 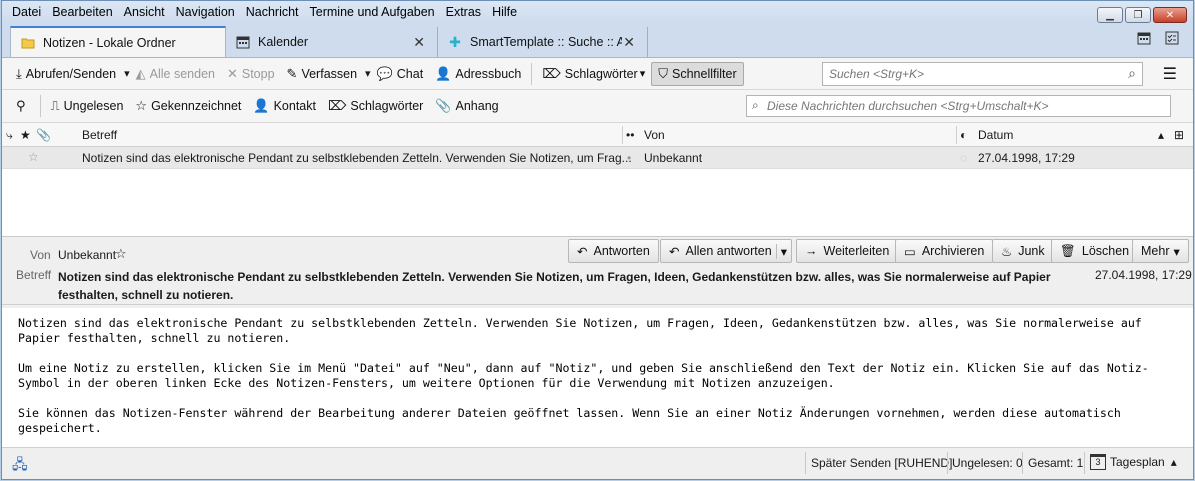 What do you see at coordinates (674, 251) in the screenshot?
I see `reply-all-icon: ↶` at bounding box center [674, 251].